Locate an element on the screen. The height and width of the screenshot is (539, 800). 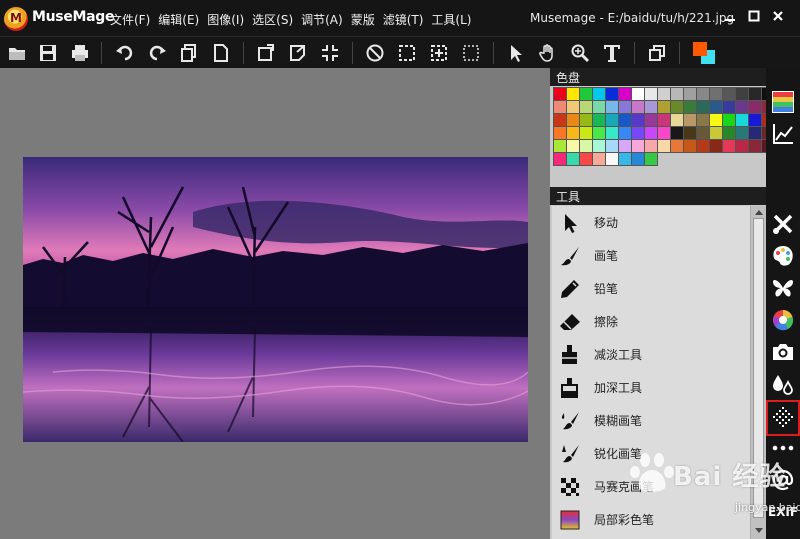
dock-camera-button is located at coordinates (783, 352).